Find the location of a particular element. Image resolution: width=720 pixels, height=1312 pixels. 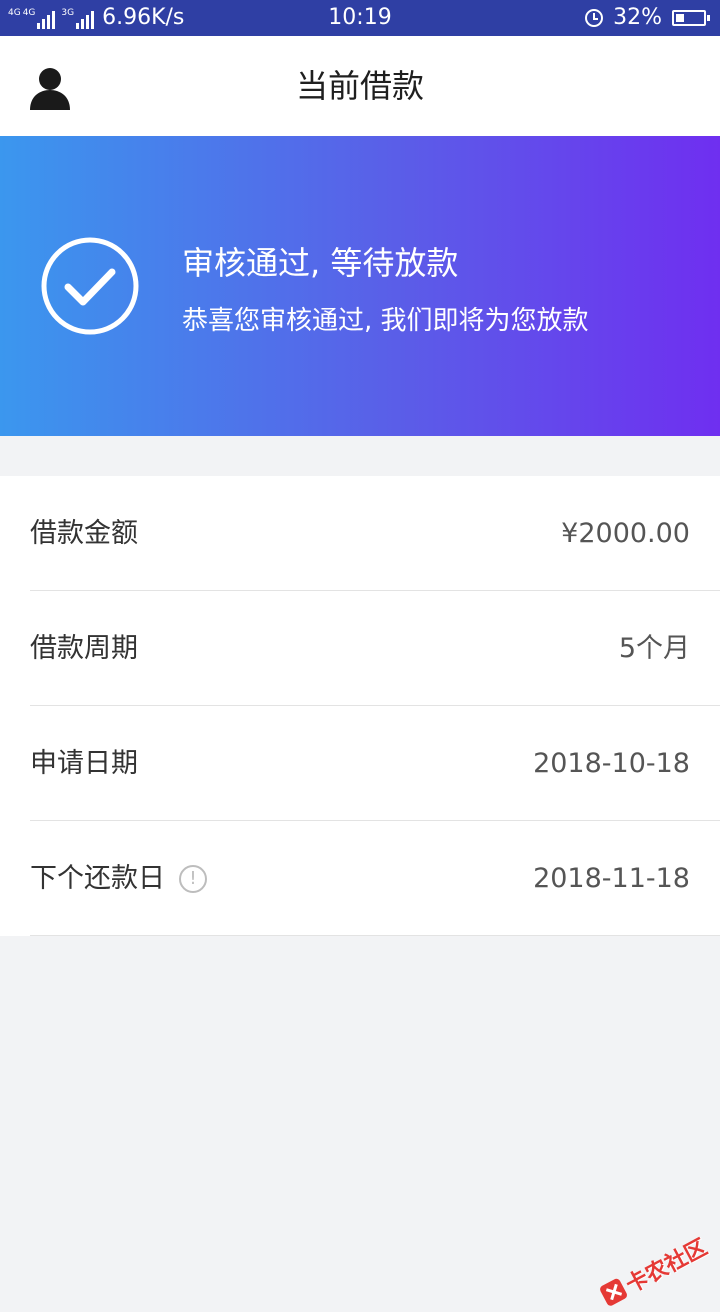

apply-date-label: 申请日期 is located at coordinates (84, 763).